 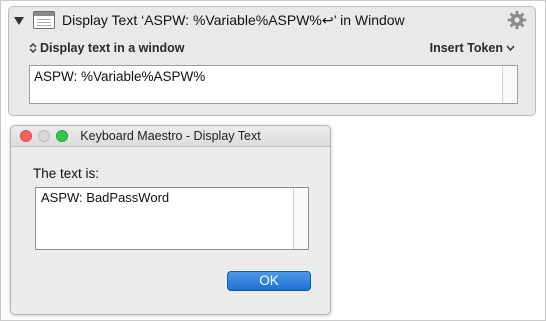 I want to click on display-mode-popup: Display text in a window, so click(x=106, y=48).